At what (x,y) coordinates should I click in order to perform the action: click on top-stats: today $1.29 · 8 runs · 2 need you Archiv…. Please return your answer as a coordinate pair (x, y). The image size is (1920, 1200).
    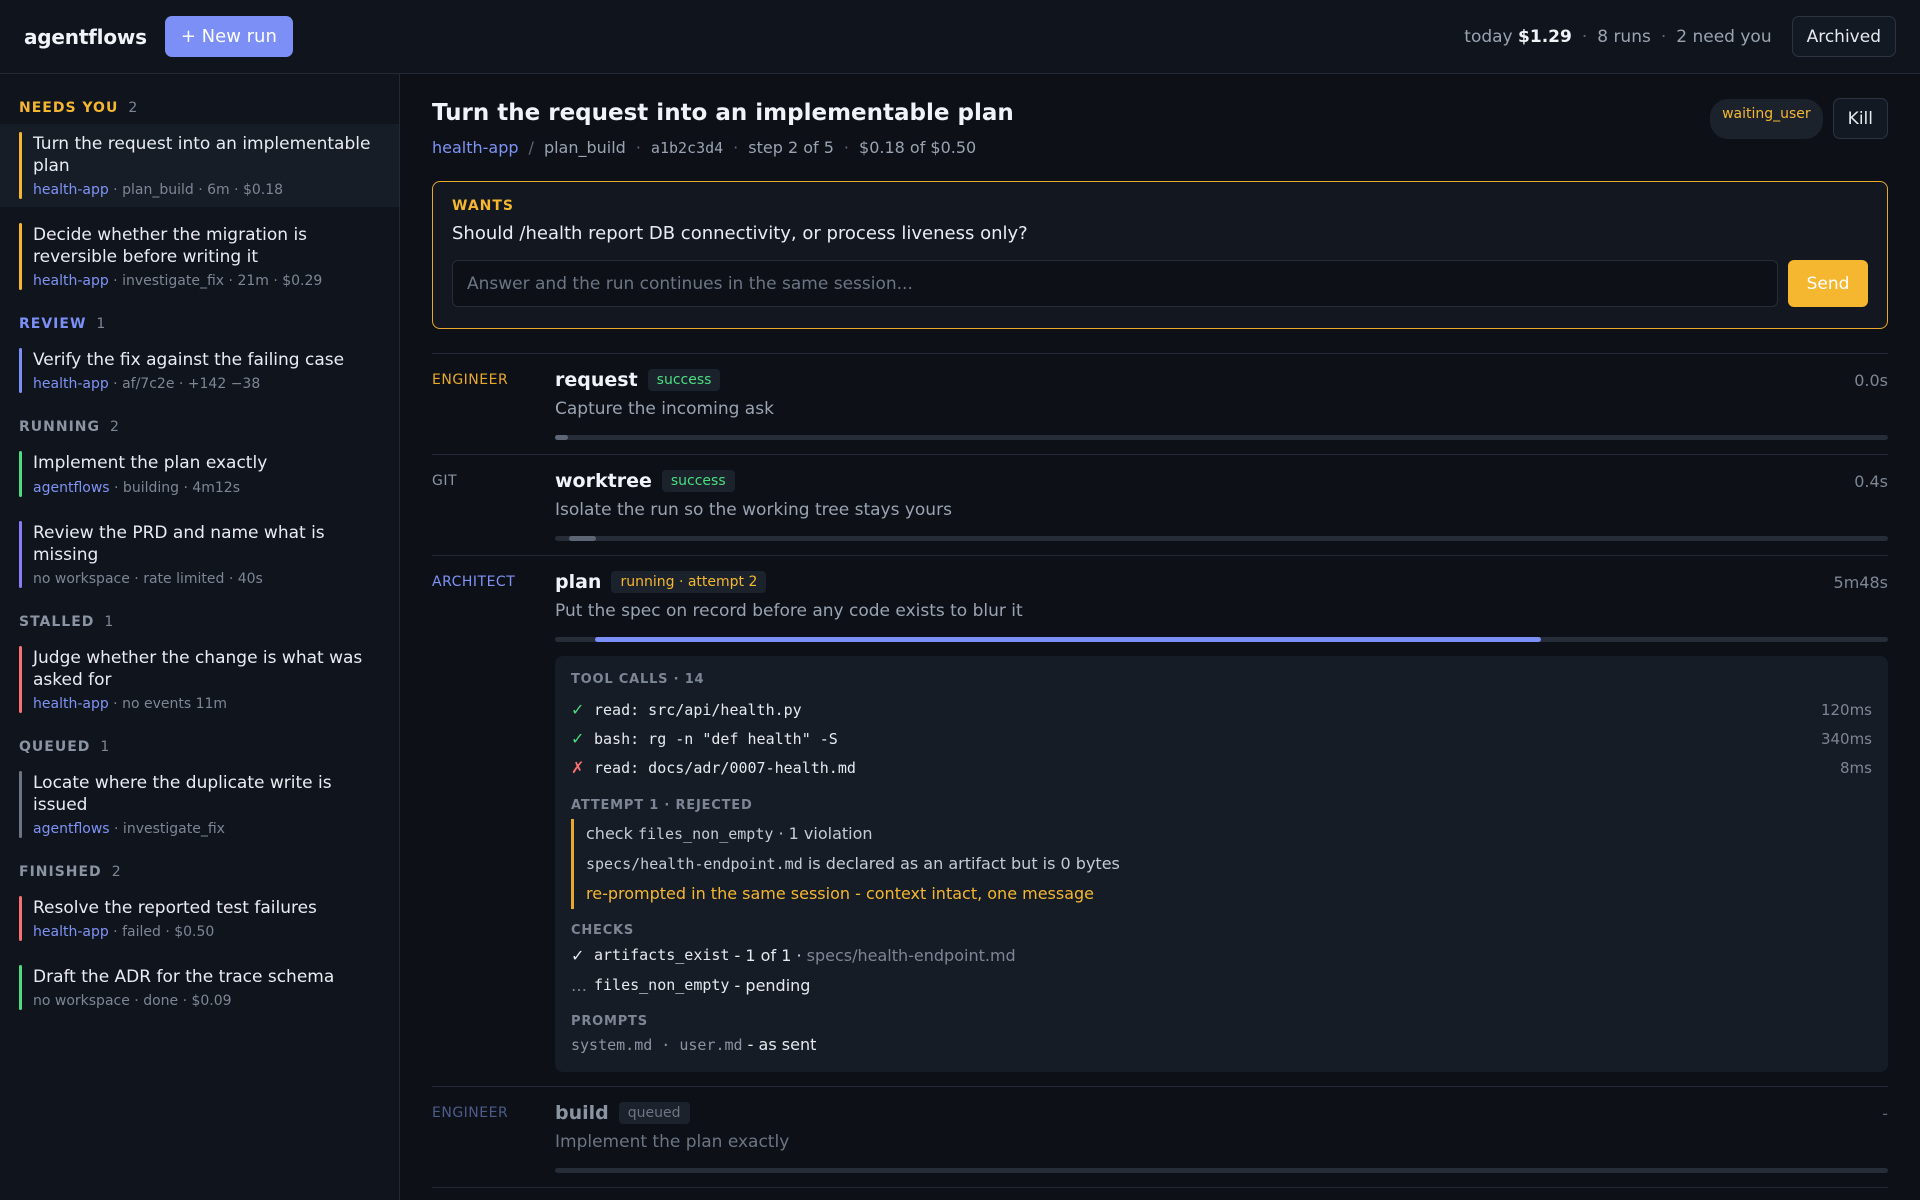
    Looking at the image, I should click on (1680, 36).